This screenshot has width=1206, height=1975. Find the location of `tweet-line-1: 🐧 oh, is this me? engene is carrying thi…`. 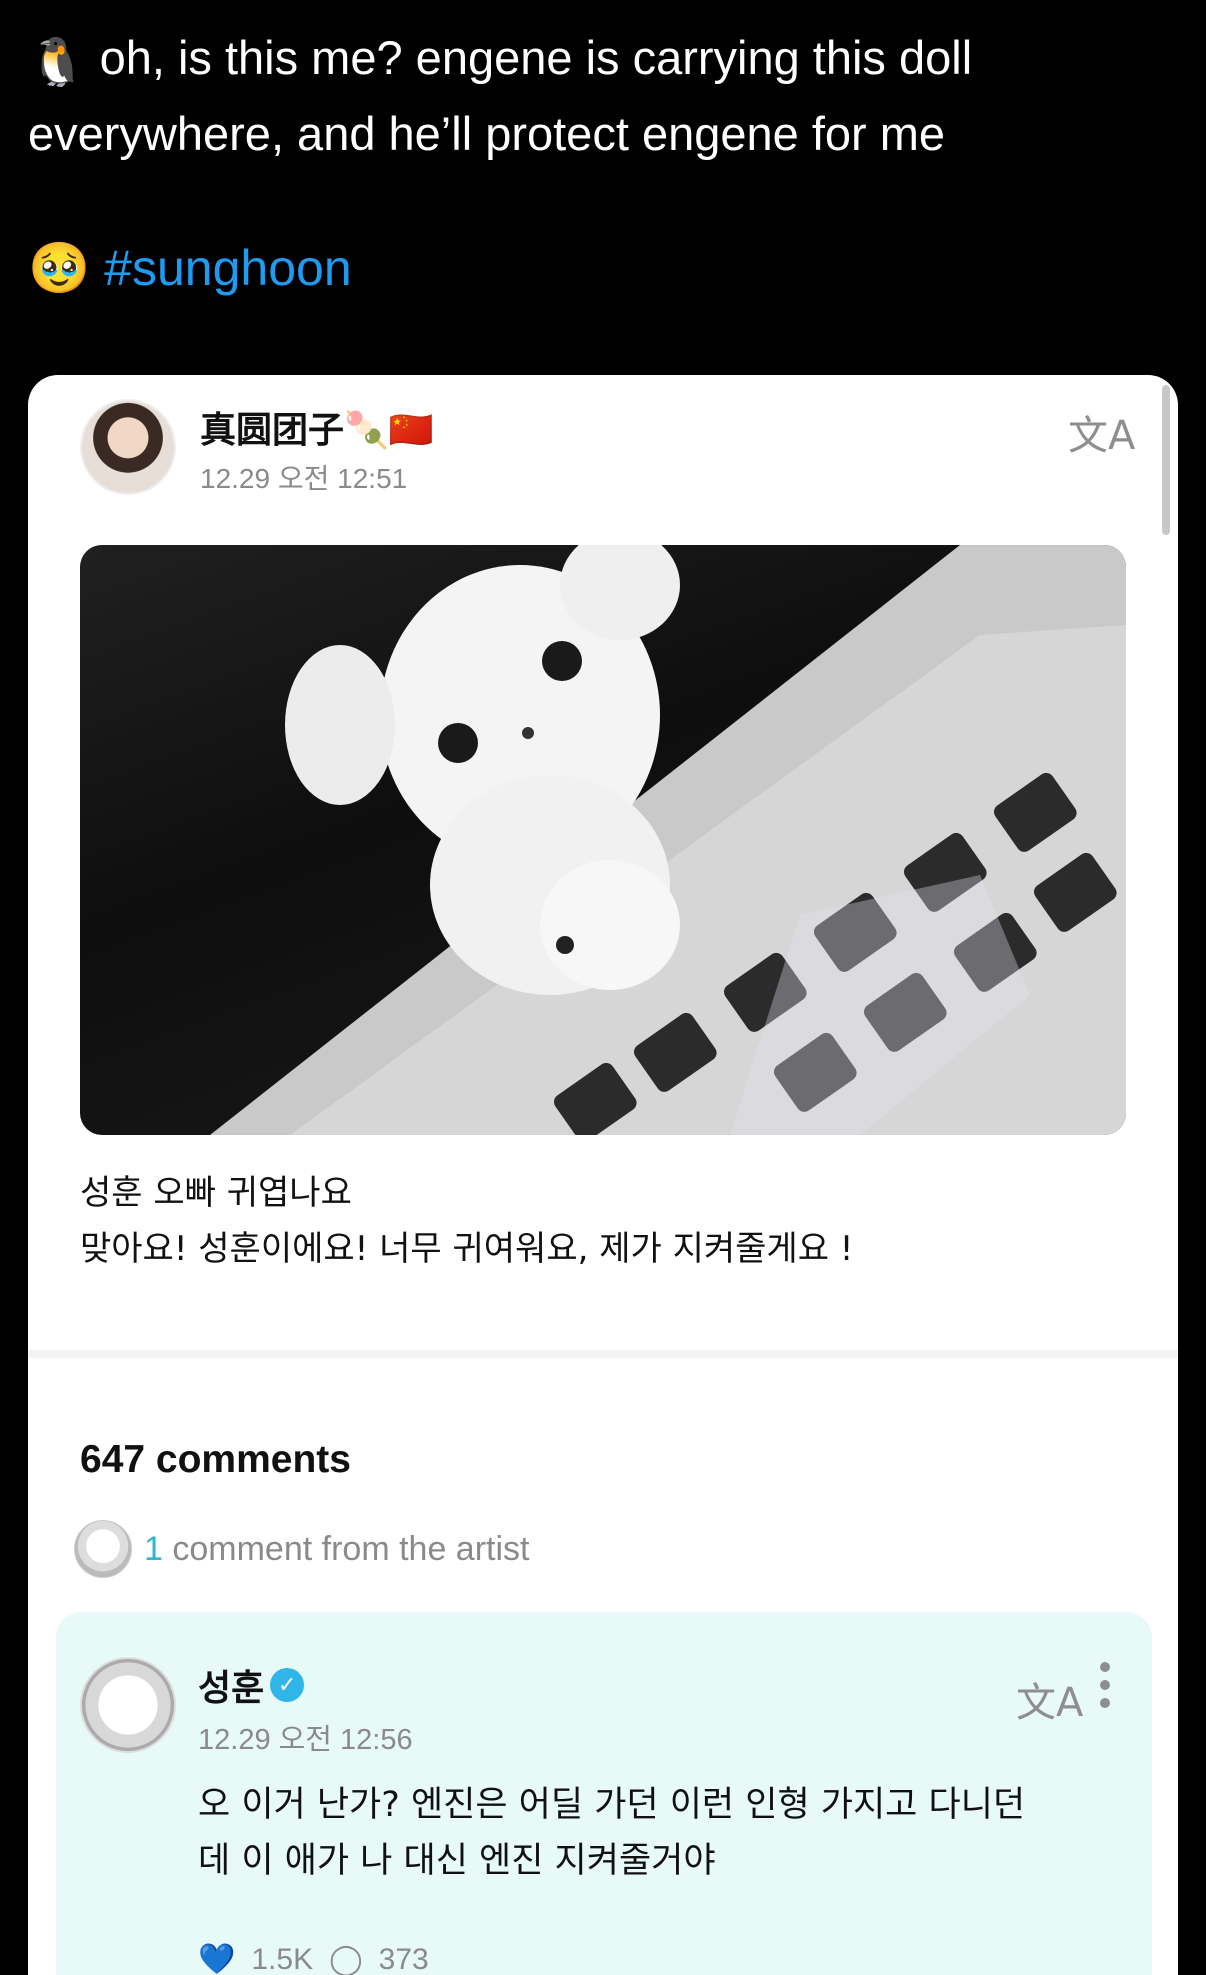

tweet-line-1: 🐧 oh, is this me? engene is carrying thi… is located at coordinates (603, 60).